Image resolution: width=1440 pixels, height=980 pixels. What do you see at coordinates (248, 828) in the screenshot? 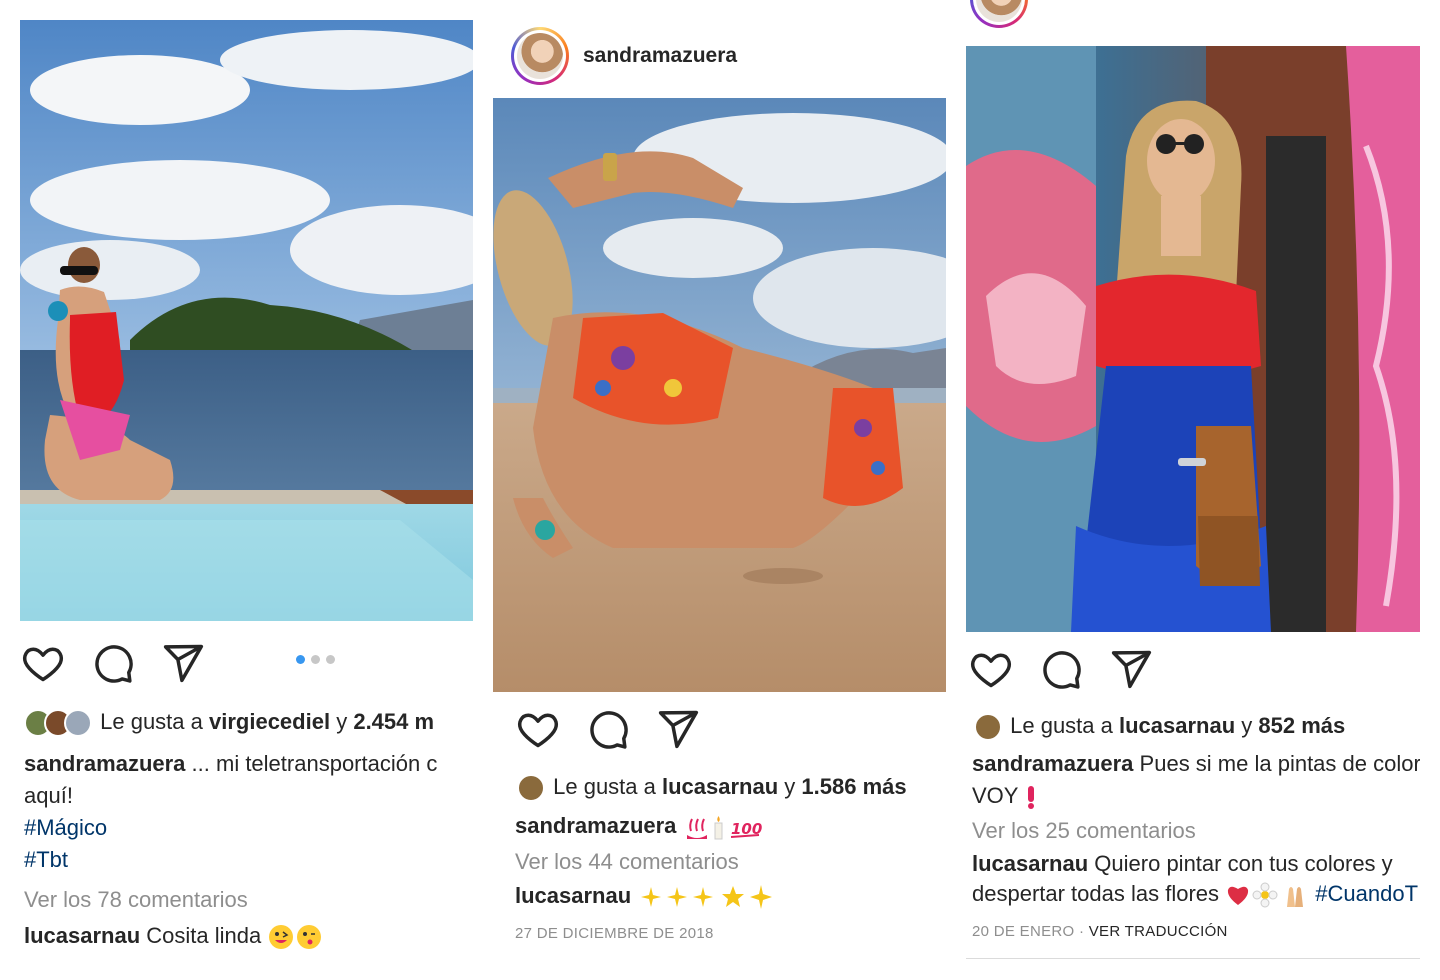
I see `hashtag: #Mágico` at bounding box center [248, 828].